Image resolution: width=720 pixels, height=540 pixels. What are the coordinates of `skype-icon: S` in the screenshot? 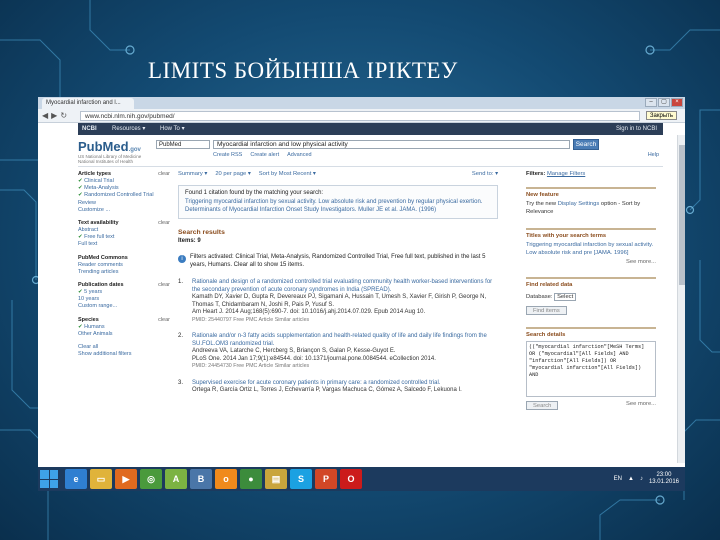 It's located at (301, 479).